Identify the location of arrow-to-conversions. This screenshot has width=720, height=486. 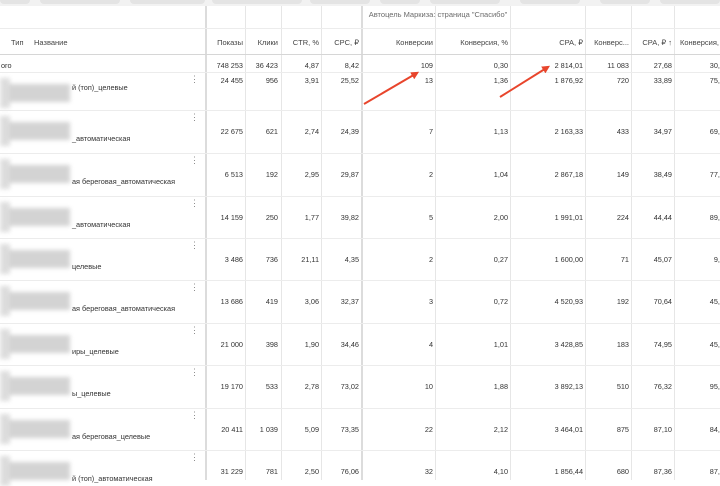
(391, 88).